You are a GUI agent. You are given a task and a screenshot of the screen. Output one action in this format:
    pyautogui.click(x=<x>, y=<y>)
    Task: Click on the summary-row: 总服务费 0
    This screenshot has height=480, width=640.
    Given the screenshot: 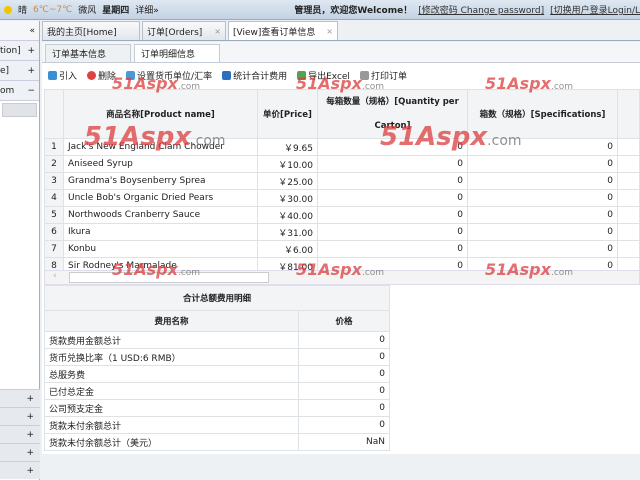 What is the action you would take?
    pyautogui.click(x=217, y=374)
    